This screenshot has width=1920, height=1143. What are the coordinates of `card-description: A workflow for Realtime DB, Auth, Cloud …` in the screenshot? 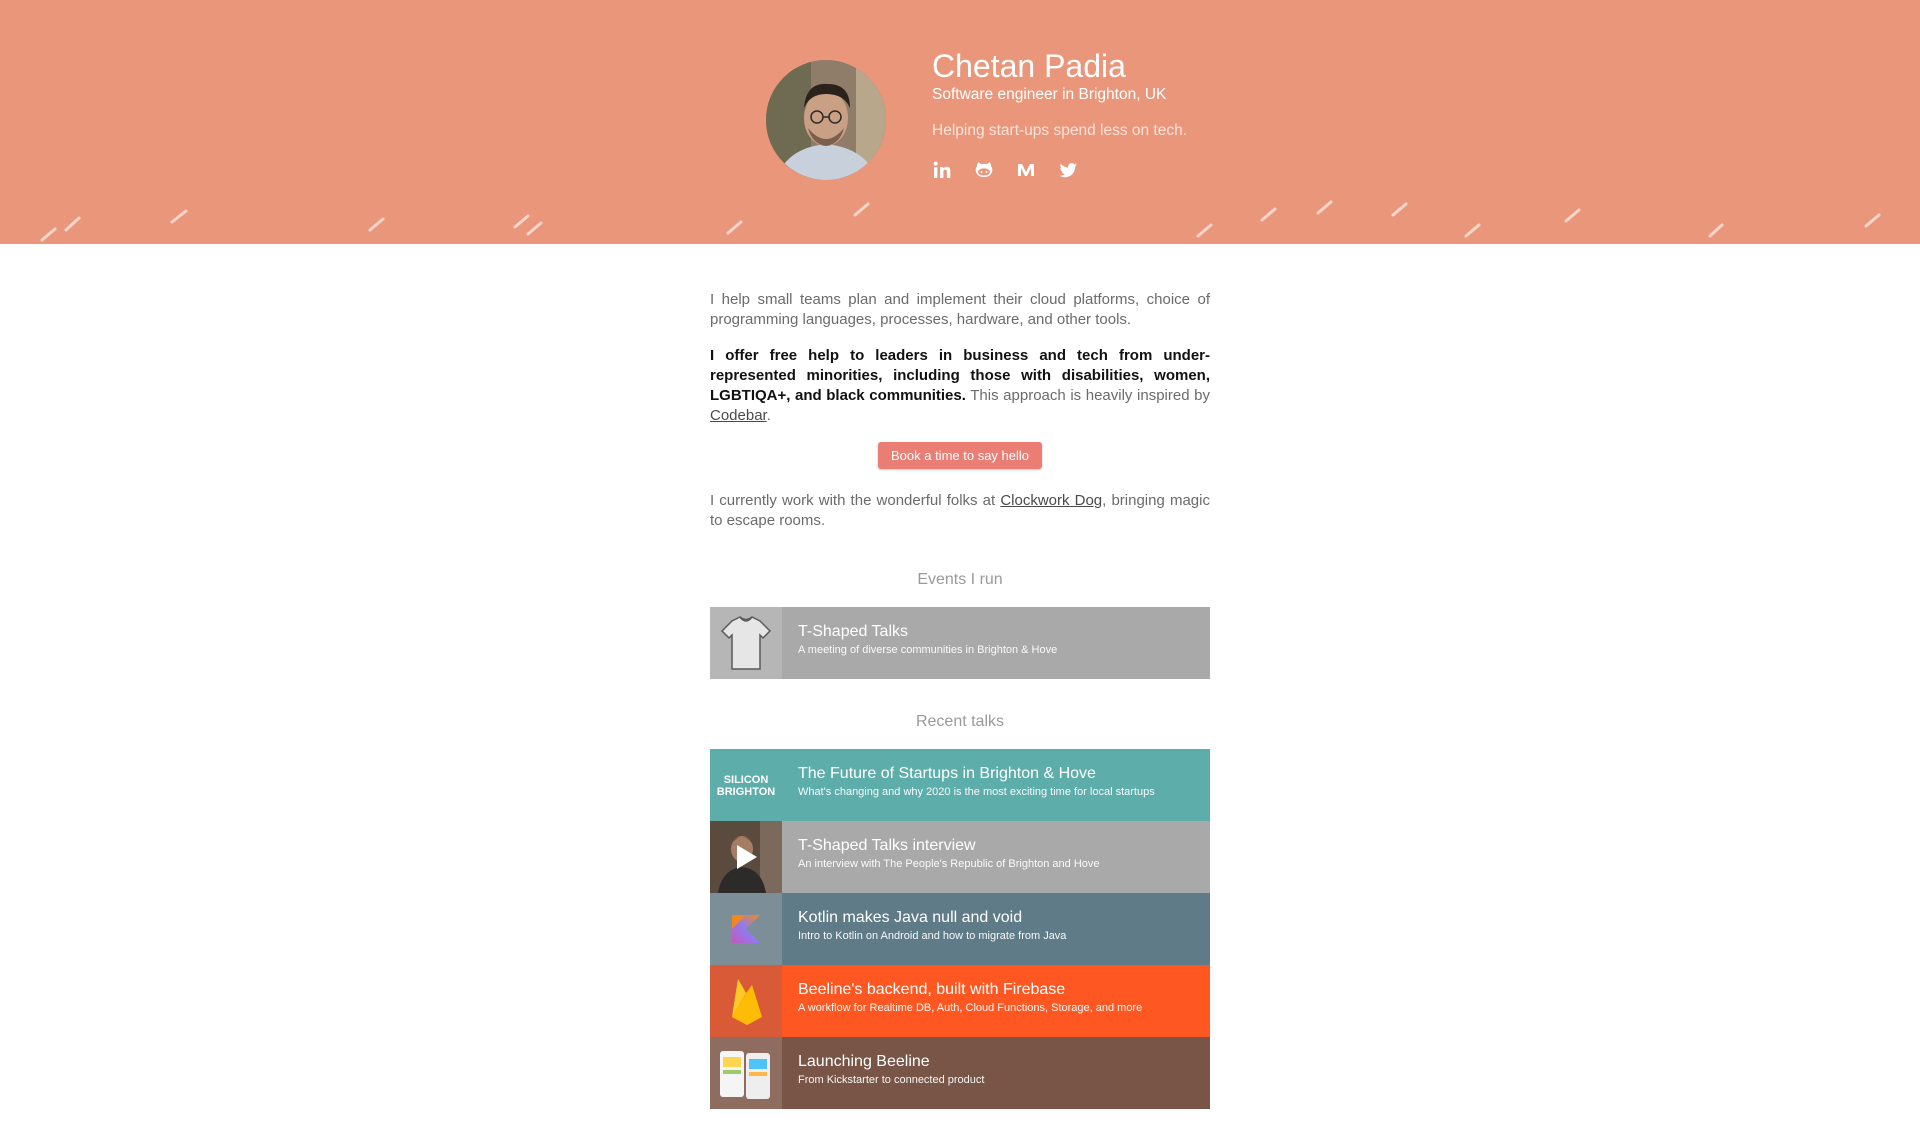 It's located at (970, 1008).